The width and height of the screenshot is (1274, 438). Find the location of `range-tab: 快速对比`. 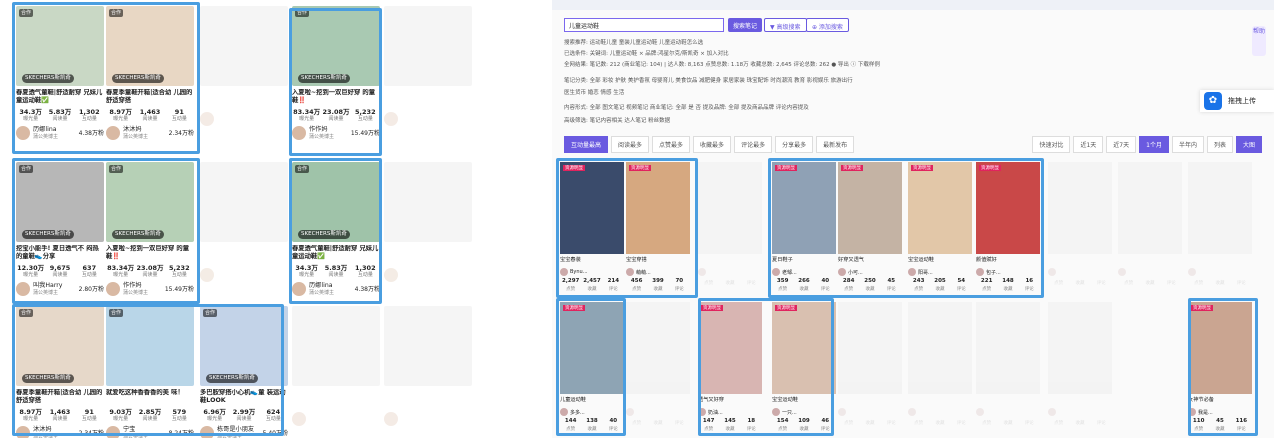

range-tab: 快速对比 is located at coordinates (1051, 144).